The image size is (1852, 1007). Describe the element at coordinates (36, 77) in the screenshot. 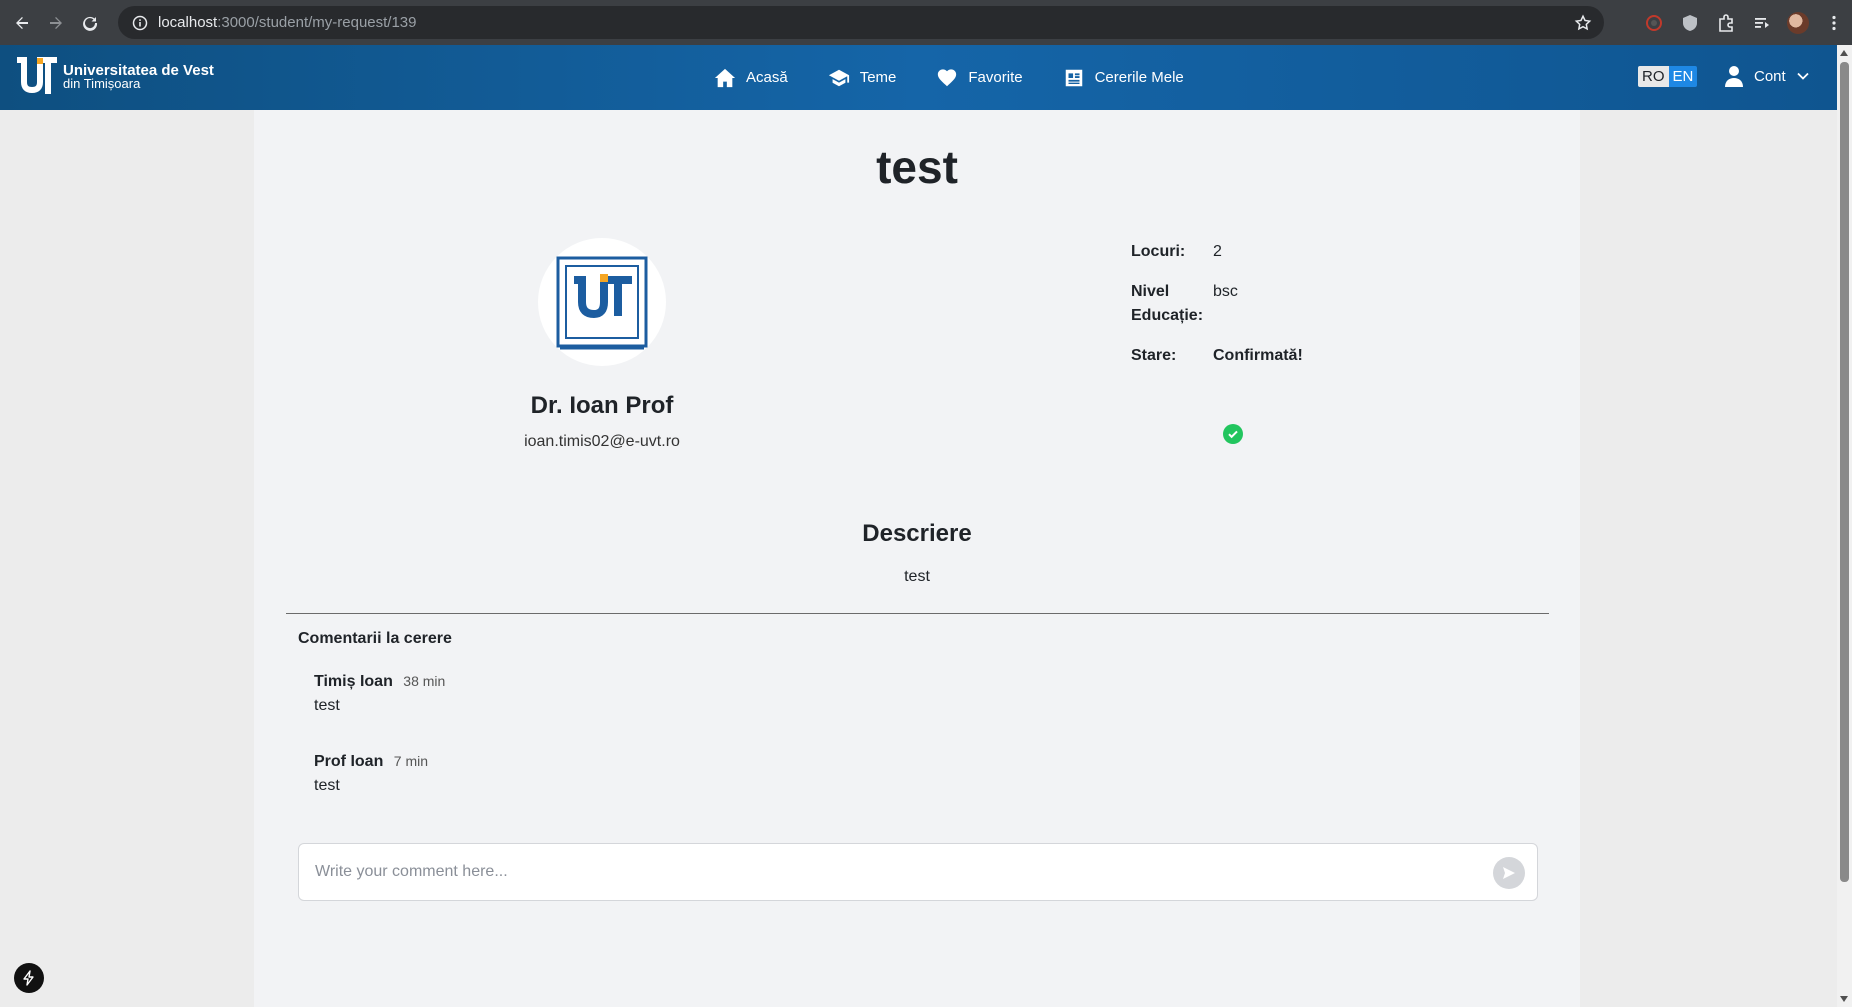

I see `uvt-logo-icon` at that location.